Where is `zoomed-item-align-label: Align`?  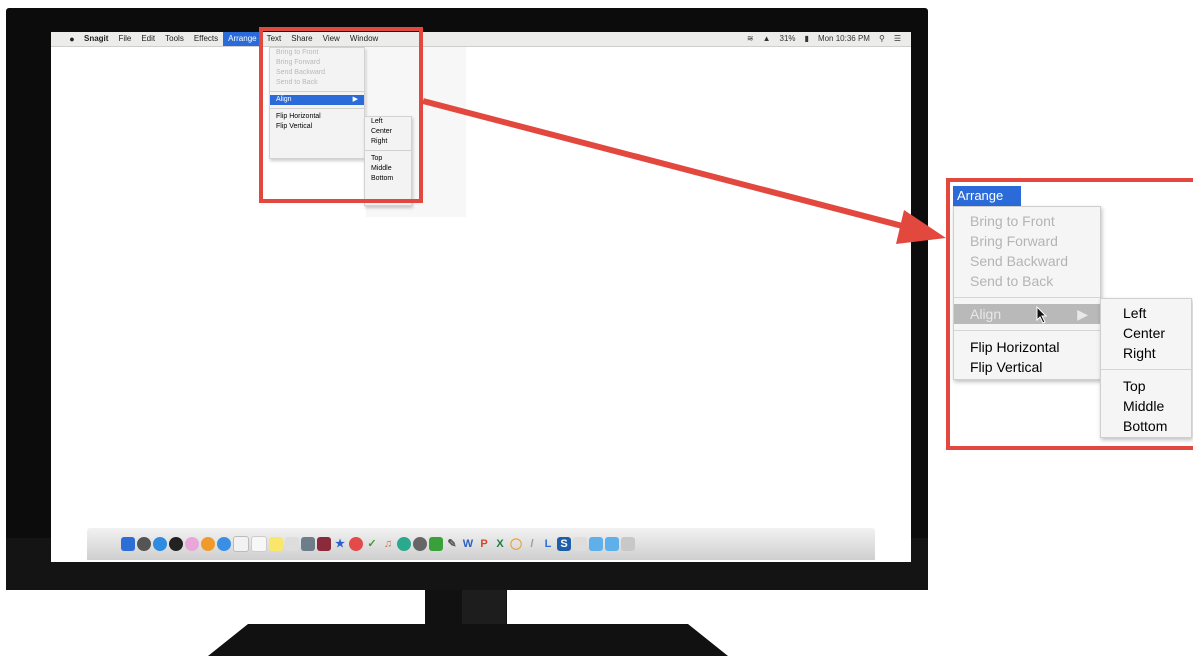
zoomed-item-align-label: Align is located at coordinates (986, 314).